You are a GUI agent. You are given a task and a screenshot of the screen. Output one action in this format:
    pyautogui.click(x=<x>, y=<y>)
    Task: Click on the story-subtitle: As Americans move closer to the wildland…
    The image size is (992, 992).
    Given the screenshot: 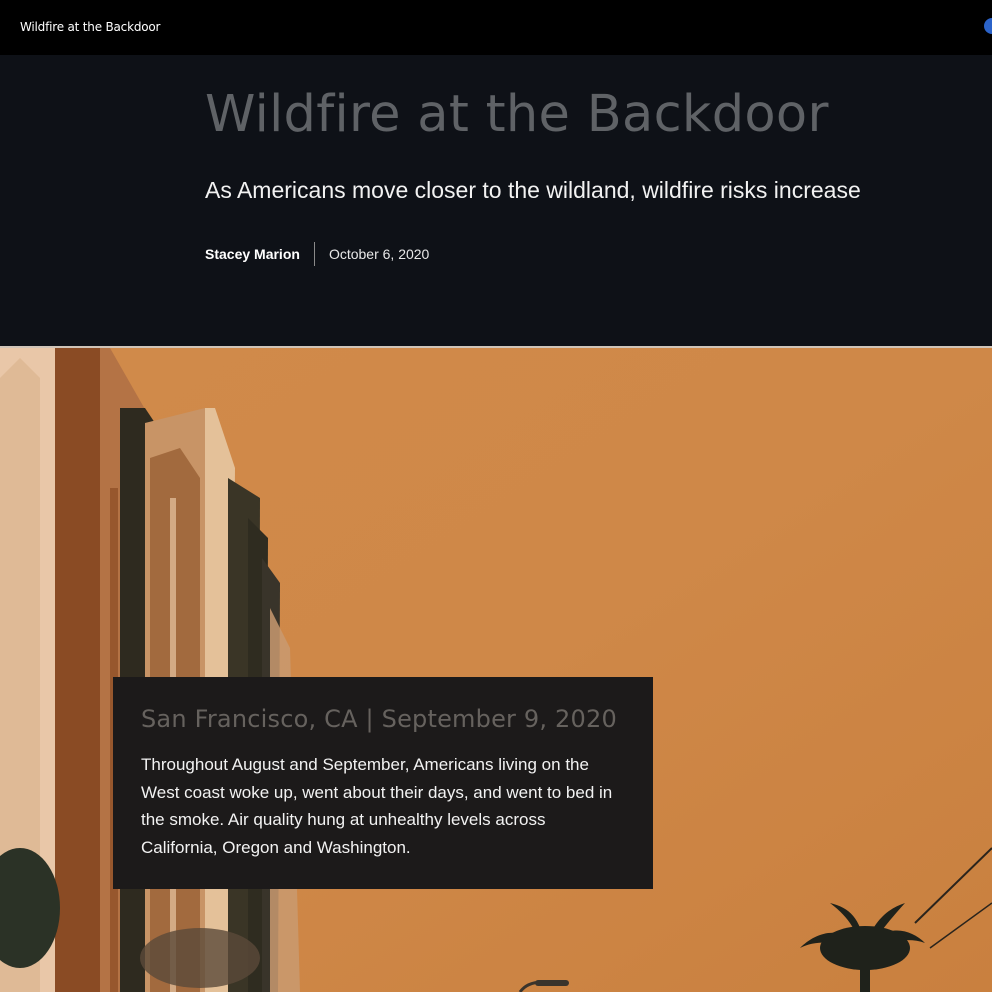 What is the action you would take?
    pyautogui.click(x=533, y=190)
    